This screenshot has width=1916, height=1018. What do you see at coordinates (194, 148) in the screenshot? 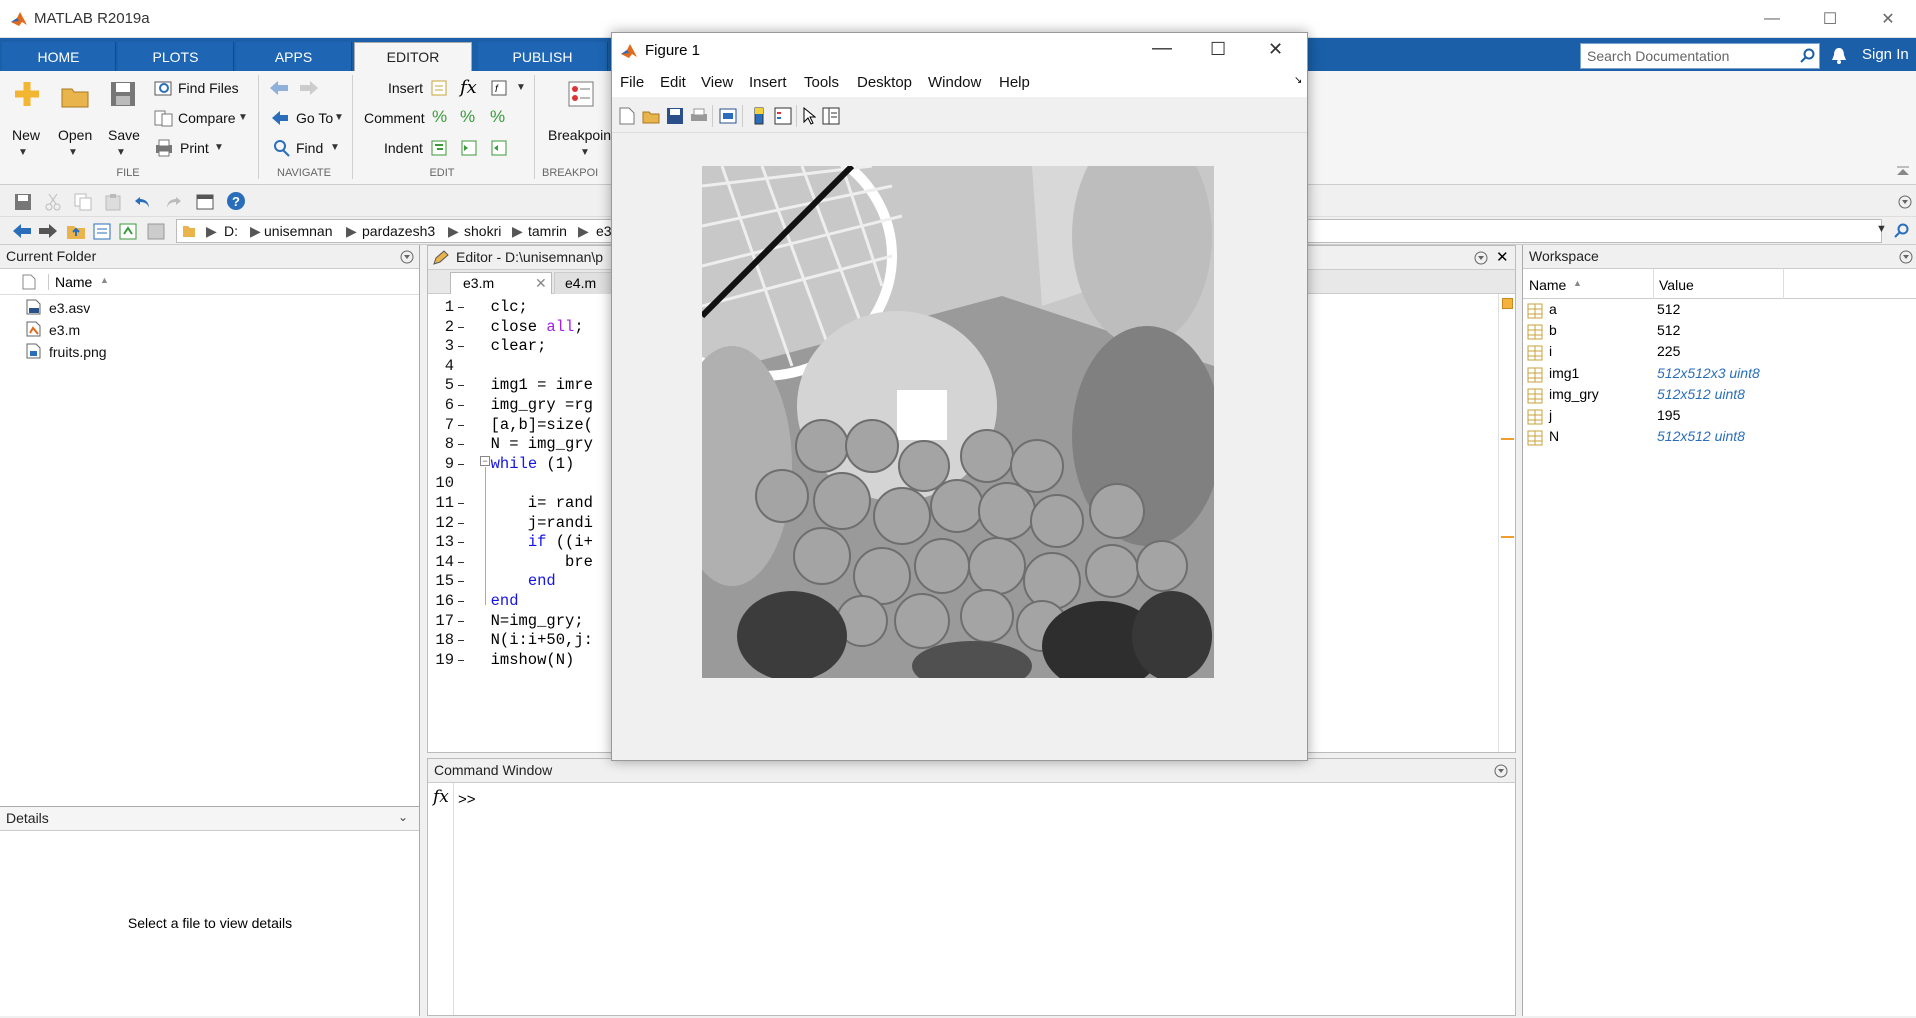
I see `print-button: Print` at bounding box center [194, 148].